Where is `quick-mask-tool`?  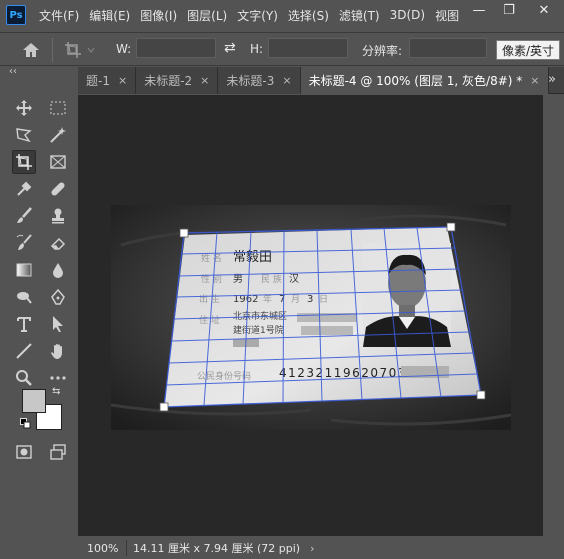 quick-mask-tool is located at coordinates (24, 452).